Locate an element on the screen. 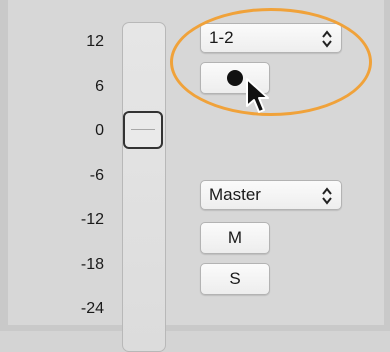 The image size is (390, 352). mute-button: M is located at coordinates (235, 238).